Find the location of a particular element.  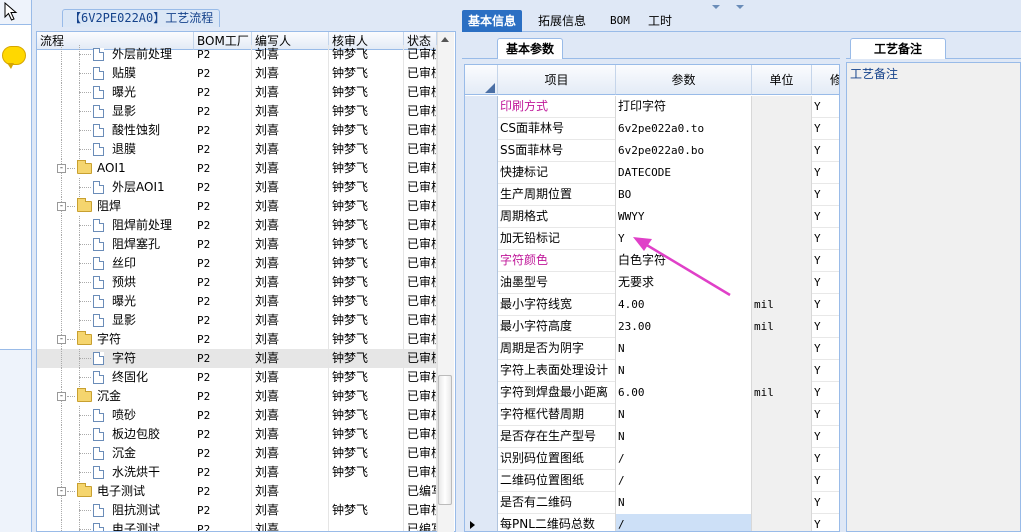

param-row: 字符到焊盘最小距离 6.00 mil Y is located at coordinates (652, 393).